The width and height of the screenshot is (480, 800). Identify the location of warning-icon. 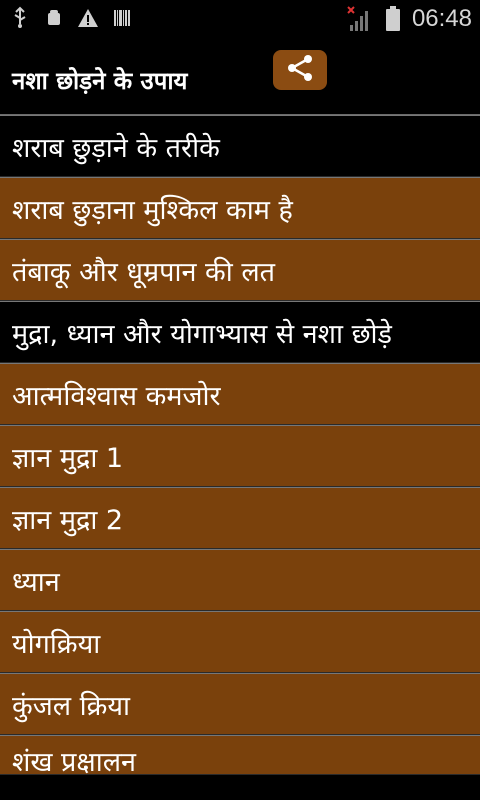
(88, 18).